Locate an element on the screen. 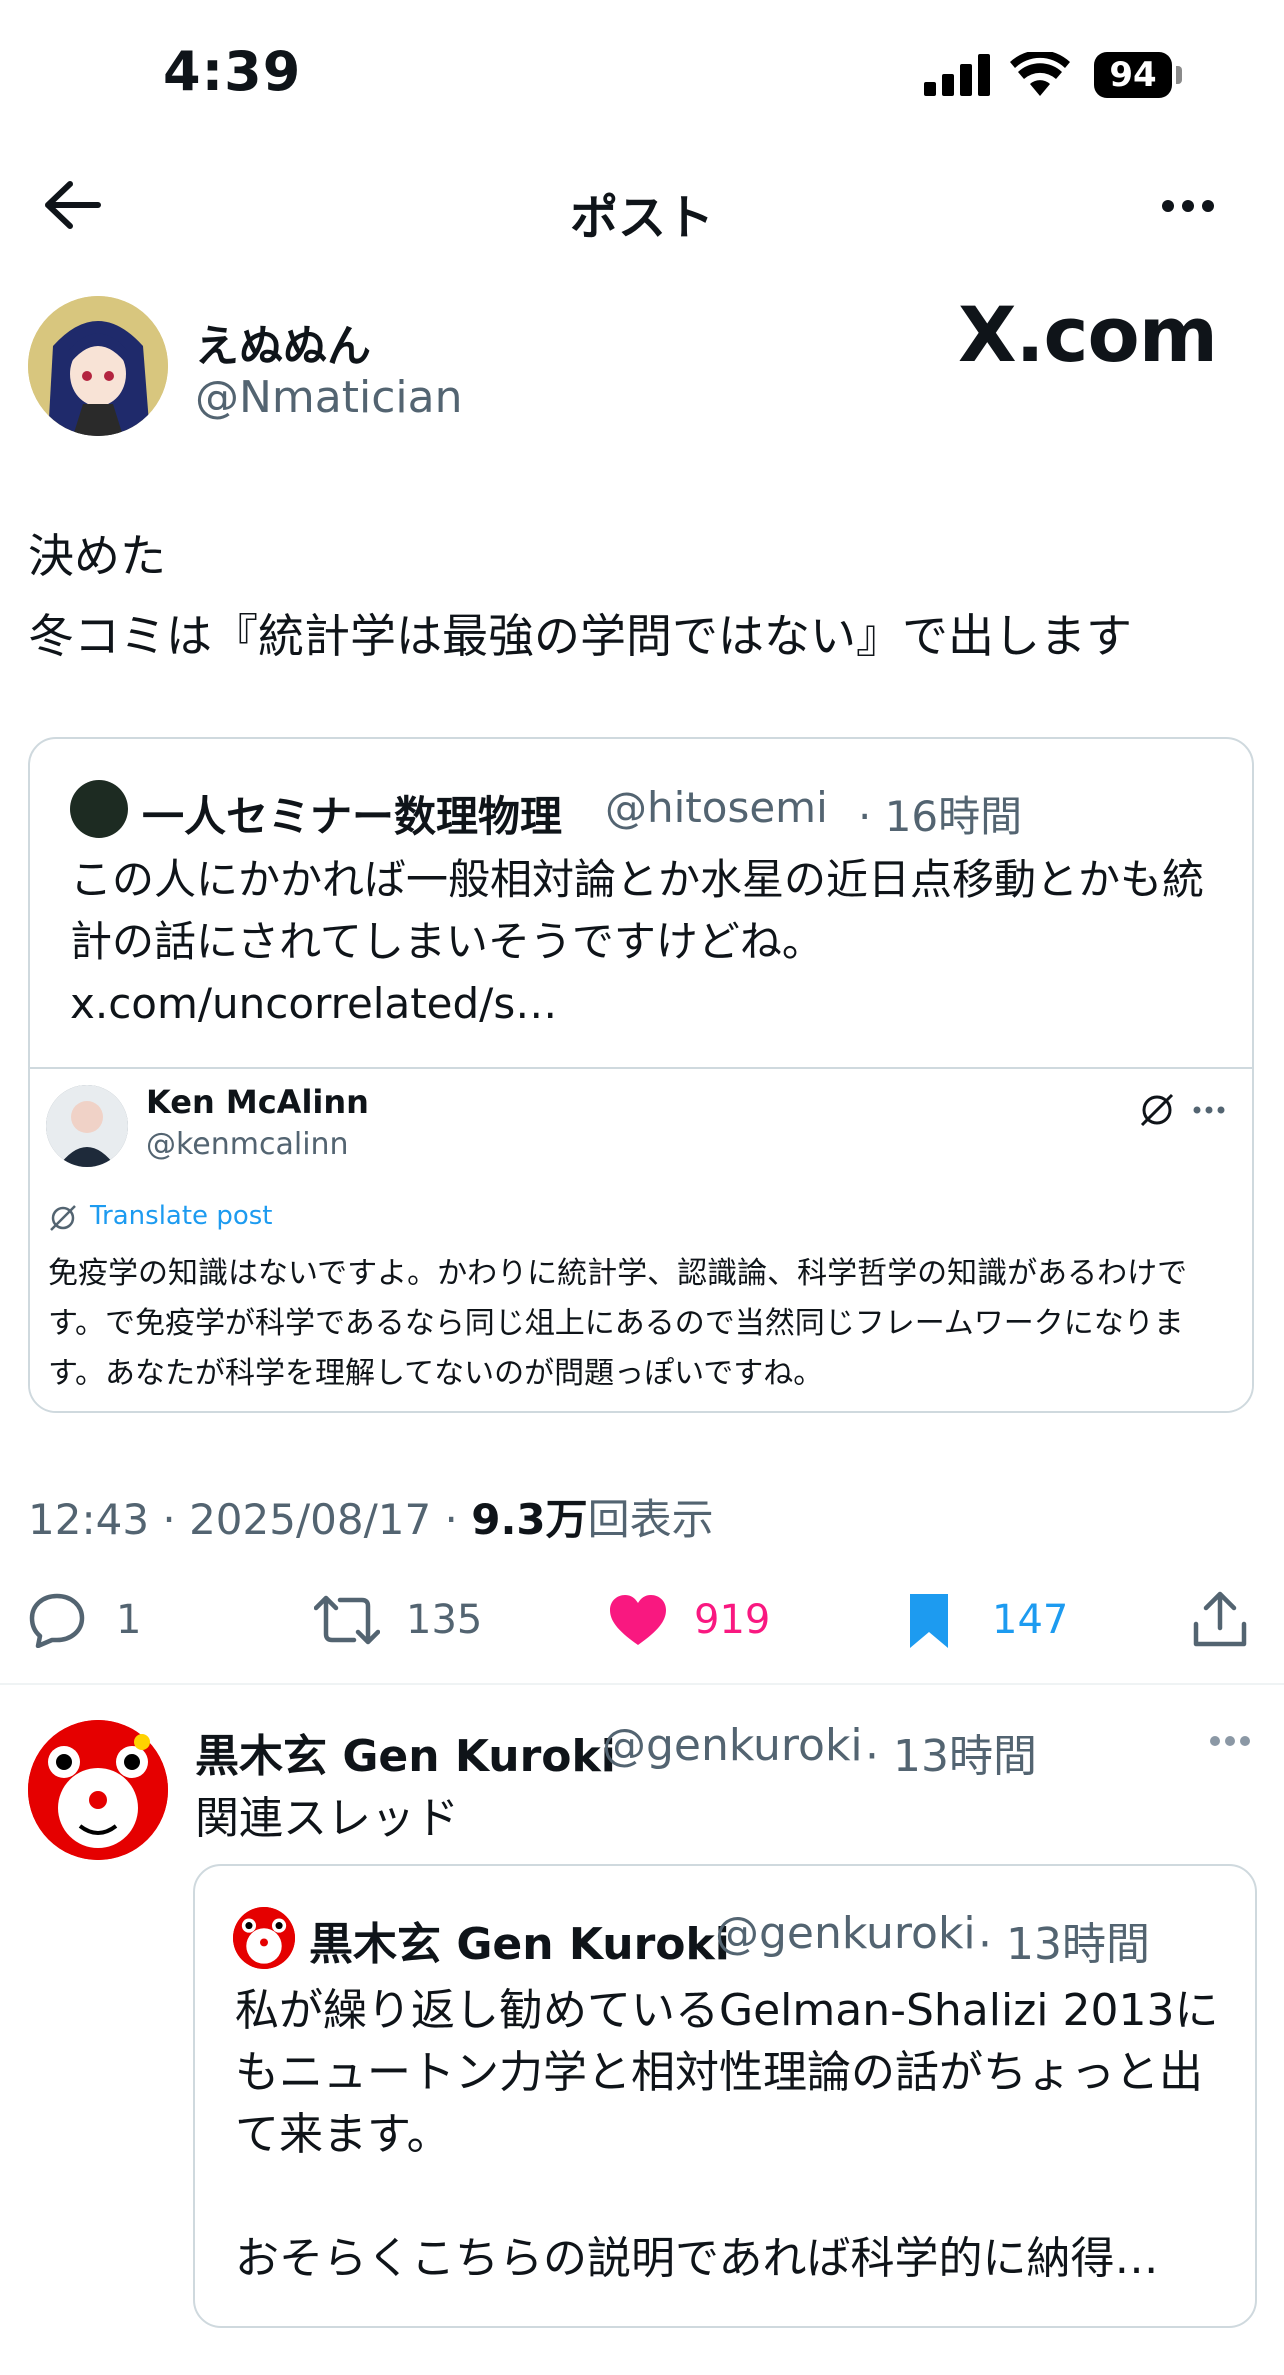  reply-icon is located at coordinates (57, 1620).